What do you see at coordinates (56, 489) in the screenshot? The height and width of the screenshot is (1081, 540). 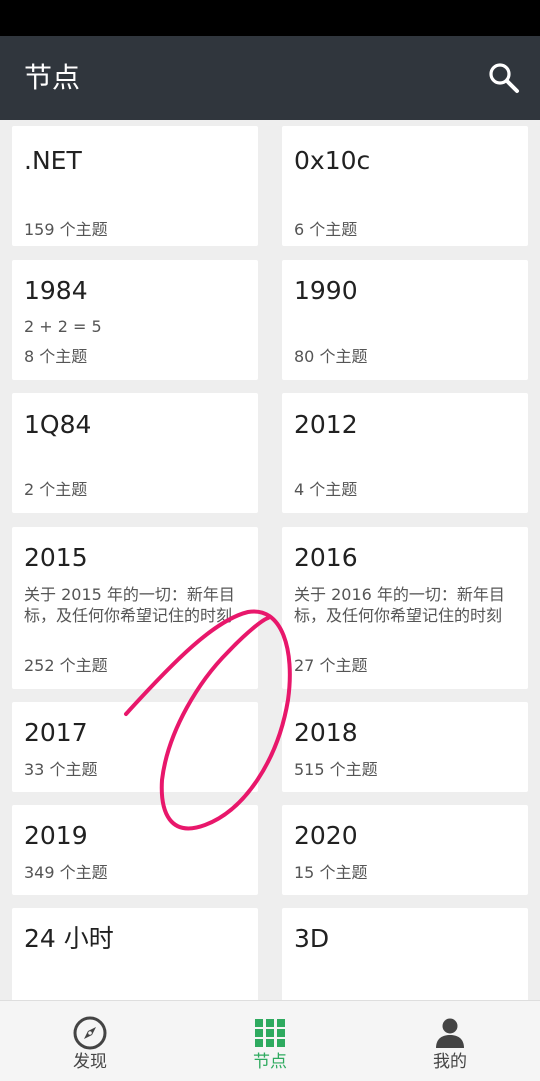 I see `node-topic-count: 2 个主题` at bounding box center [56, 489].